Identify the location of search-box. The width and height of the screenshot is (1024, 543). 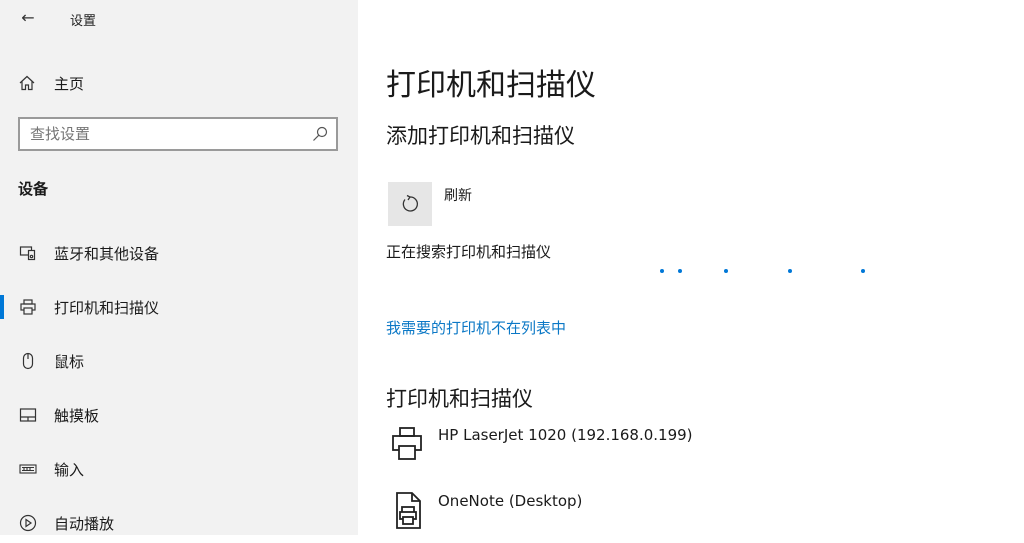
(178, 134).